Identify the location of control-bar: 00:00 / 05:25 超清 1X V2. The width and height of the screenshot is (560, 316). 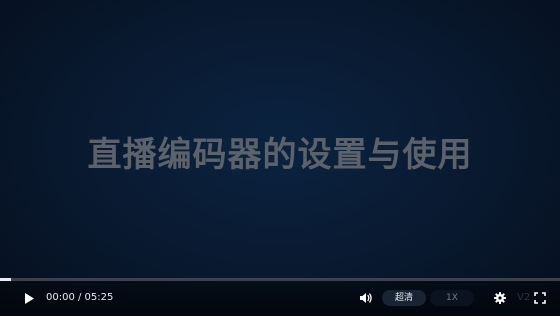
(280, 297).